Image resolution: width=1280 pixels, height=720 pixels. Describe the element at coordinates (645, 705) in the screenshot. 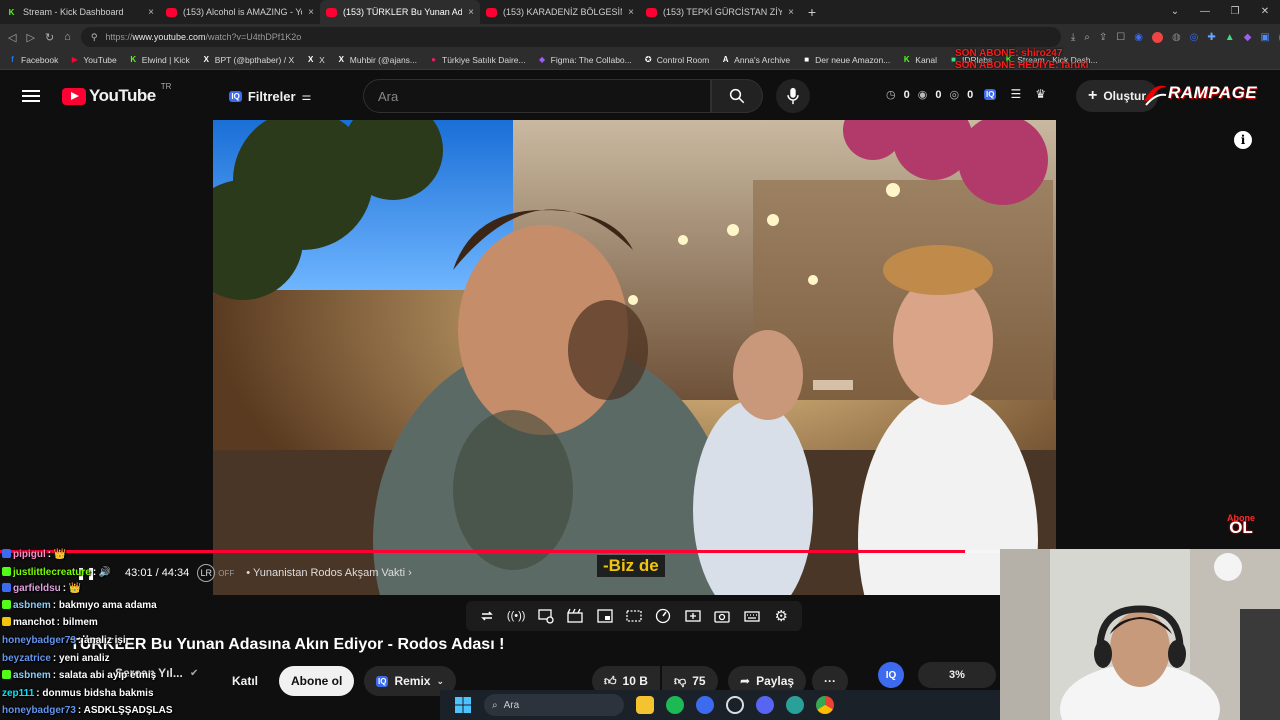

I see `file-explorer-icon` at that location.